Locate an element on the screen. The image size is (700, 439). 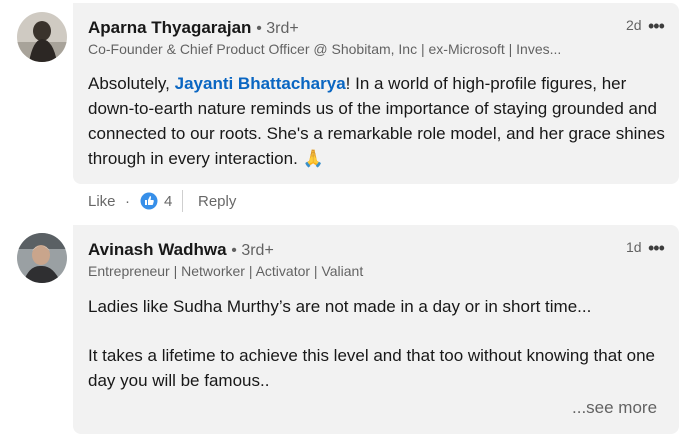
author-name: Avinash Wadhwa • 3rd+ is located at coordinates (181, 250).